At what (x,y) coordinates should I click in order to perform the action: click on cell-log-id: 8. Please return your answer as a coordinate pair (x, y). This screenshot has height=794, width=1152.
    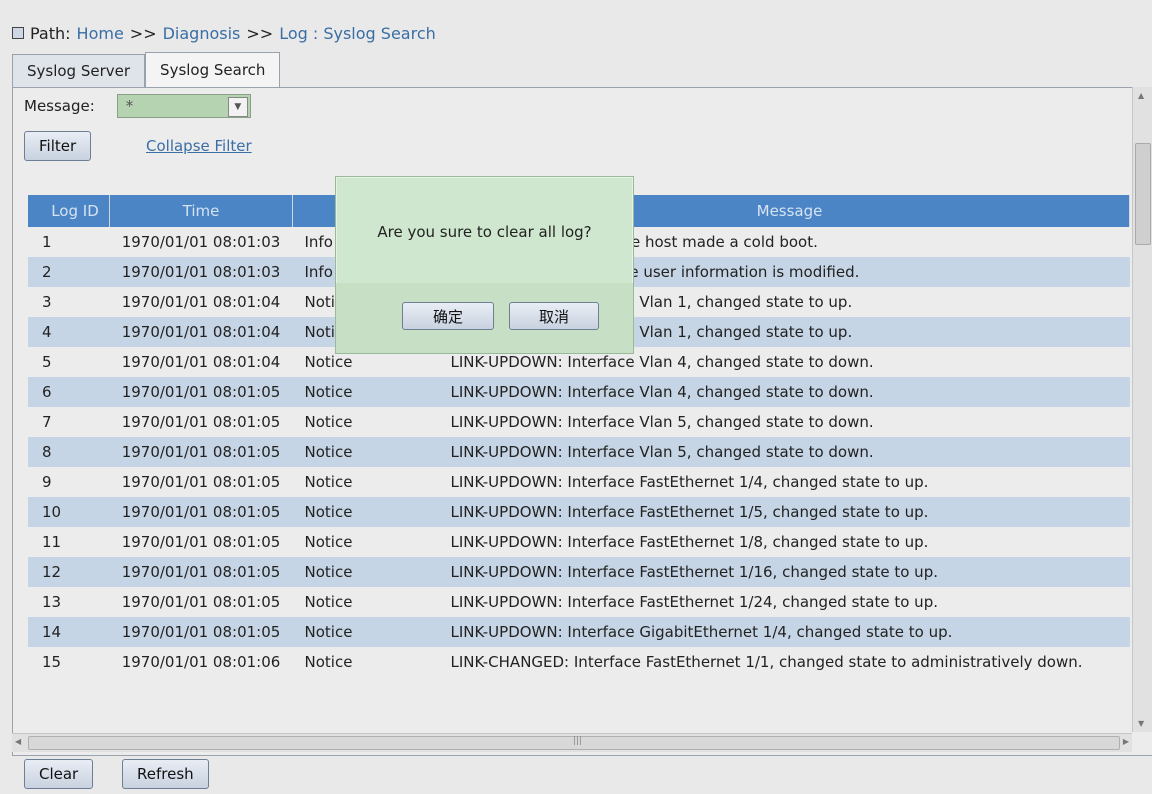
    Looking at the image, I should click on (69, 452).